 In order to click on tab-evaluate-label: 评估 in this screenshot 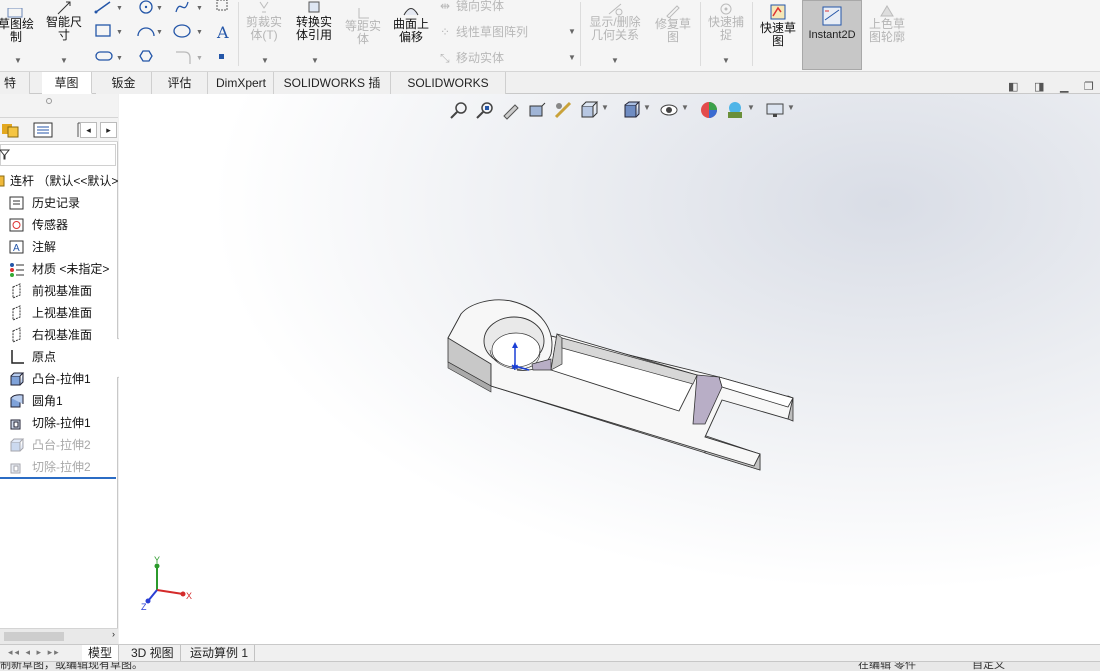, I will do `click(179, 83)`.